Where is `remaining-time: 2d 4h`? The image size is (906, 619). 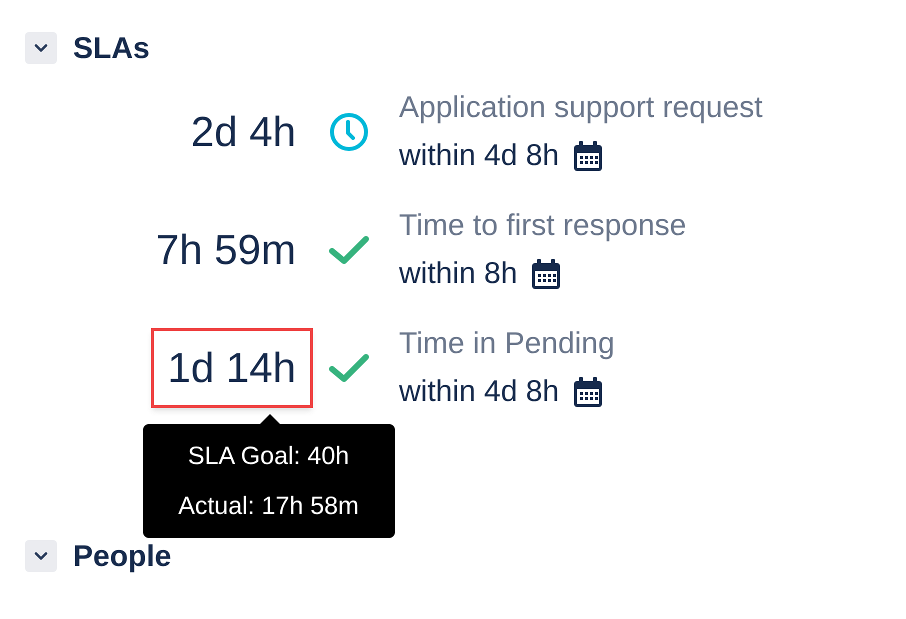
remaining-time: 2d 4h is located at coordinates (243, 132).